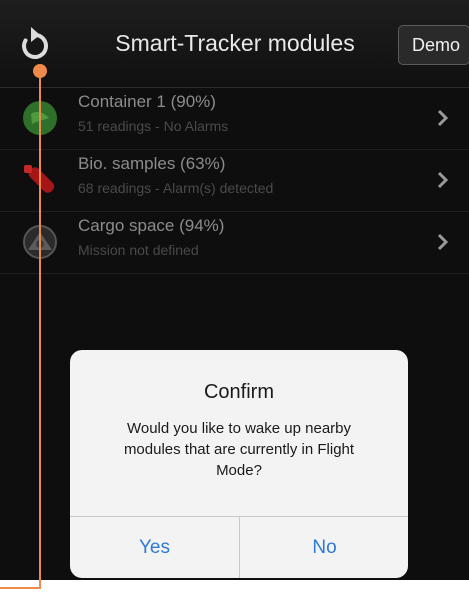  I want to click on green-circle-icon, so click(40, 118).